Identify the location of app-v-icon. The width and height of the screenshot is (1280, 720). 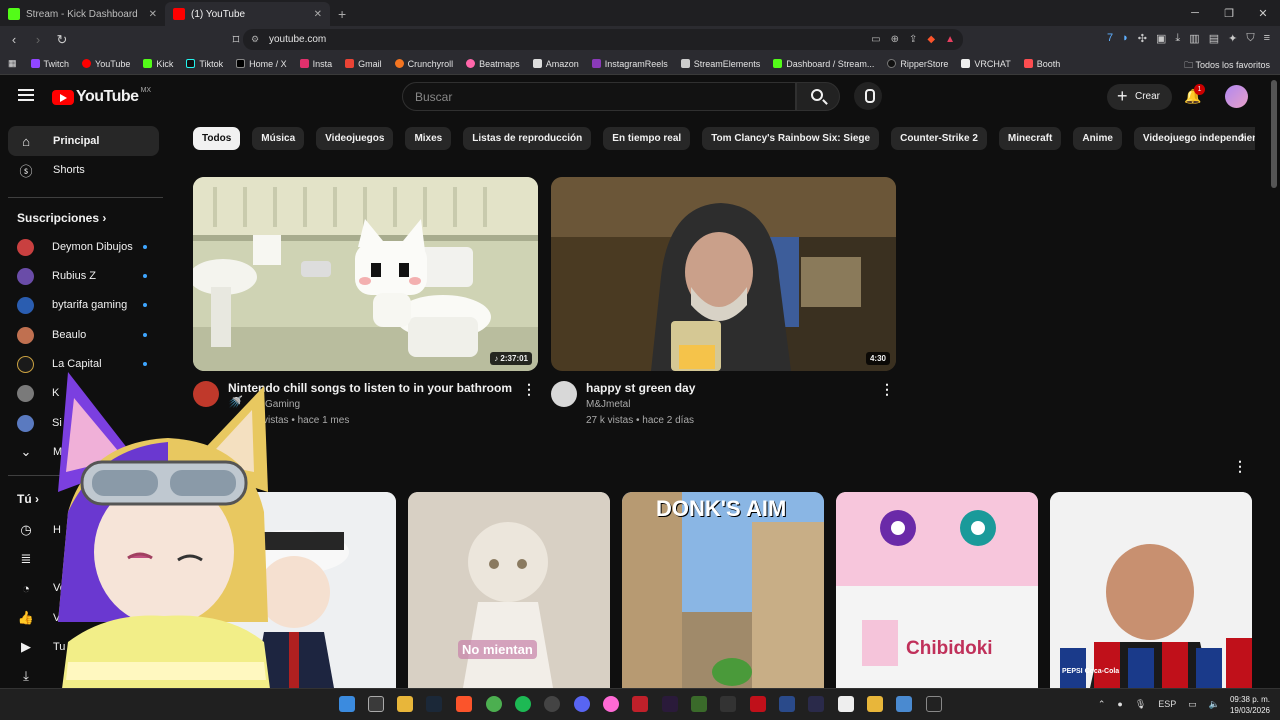
(904, 704).